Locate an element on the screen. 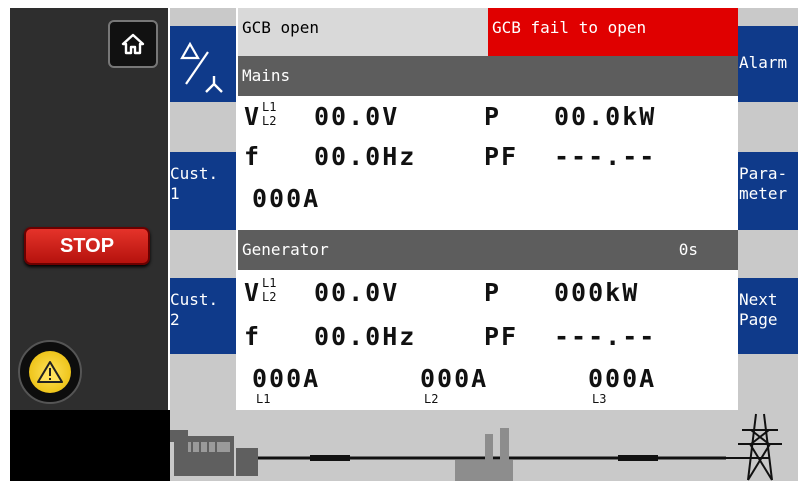 The width and height of the screenshot is (798, 481). mains-voltage-value: 00.0V is located at coordinates (357, 116).